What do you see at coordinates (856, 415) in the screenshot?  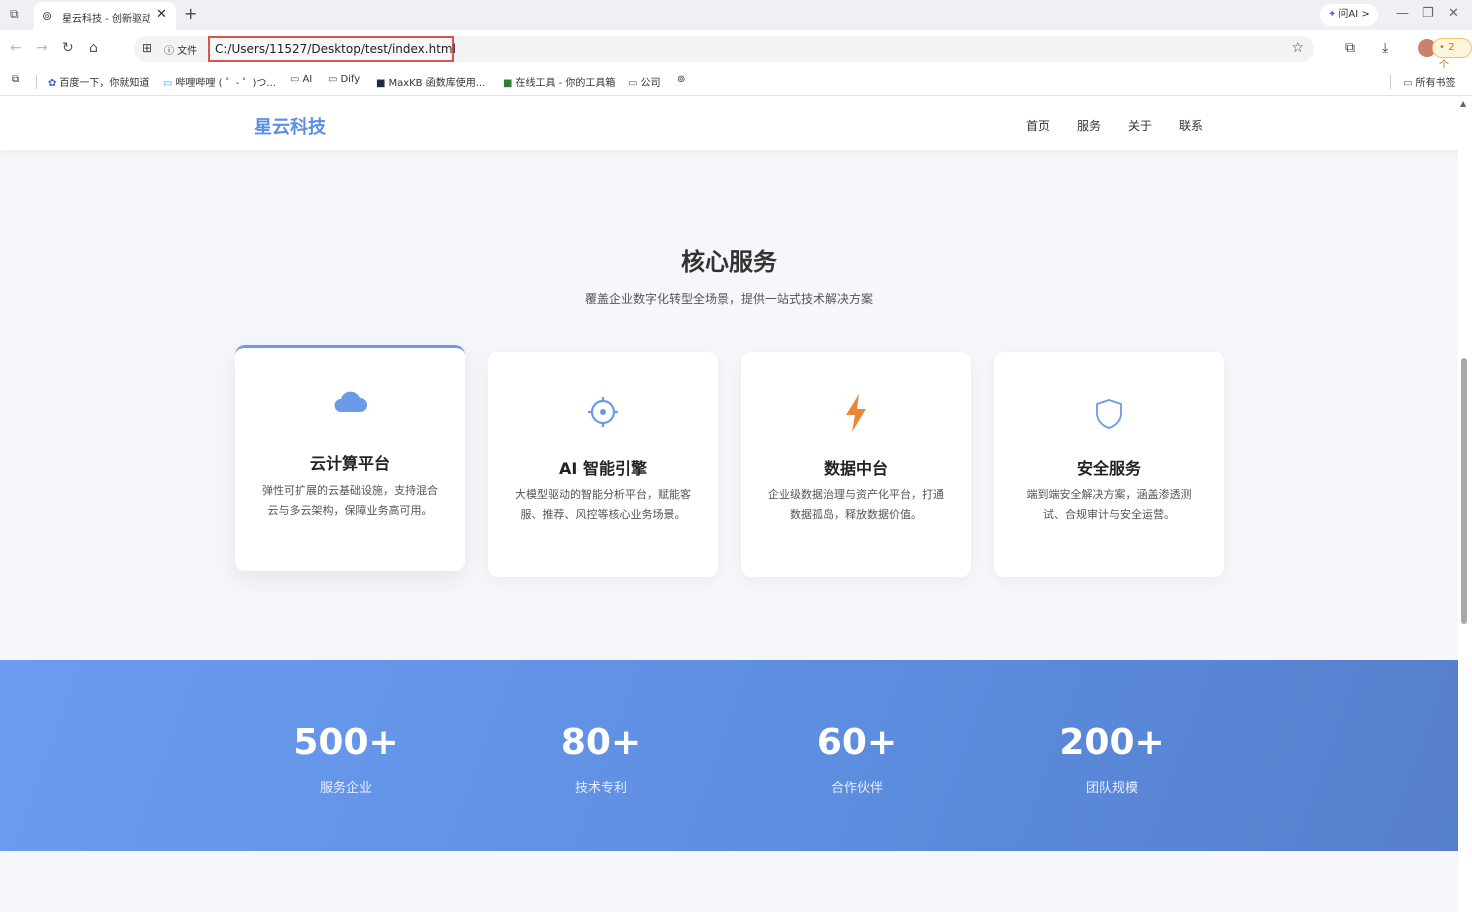 I see `lightning-icon` at bounding box center [856, 415].